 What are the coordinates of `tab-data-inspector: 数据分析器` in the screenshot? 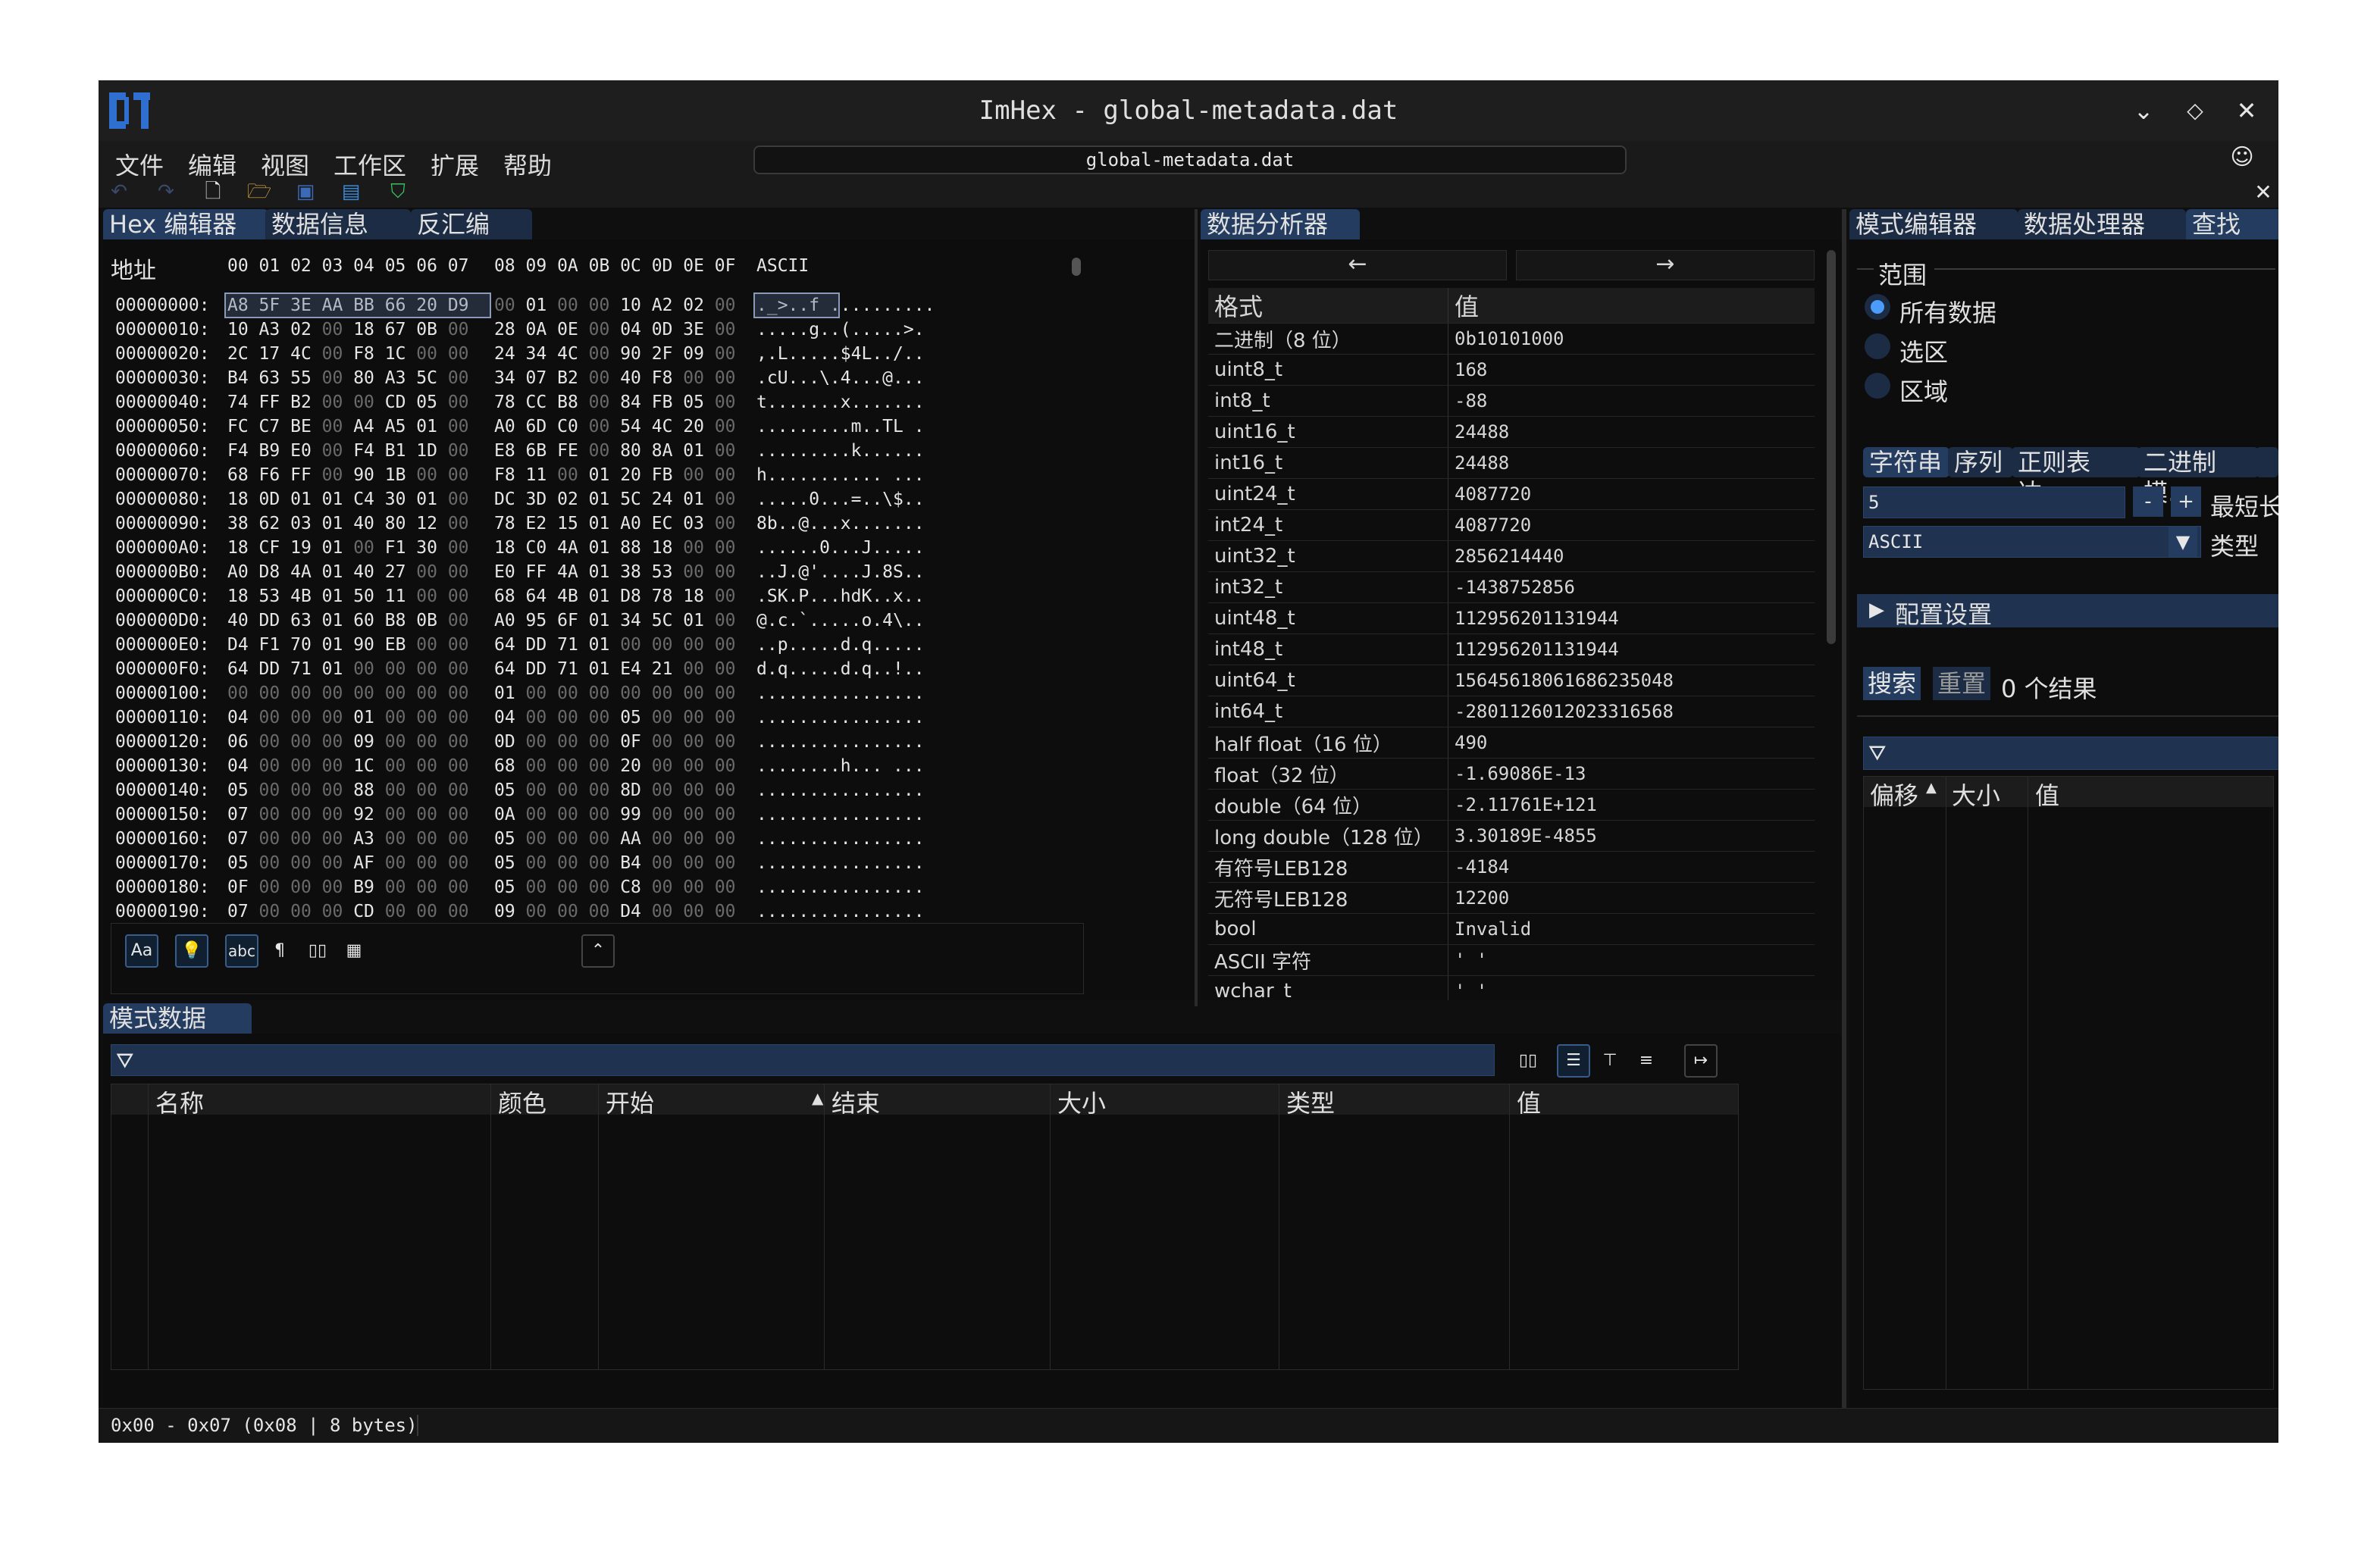 It's located at (1280, 224).